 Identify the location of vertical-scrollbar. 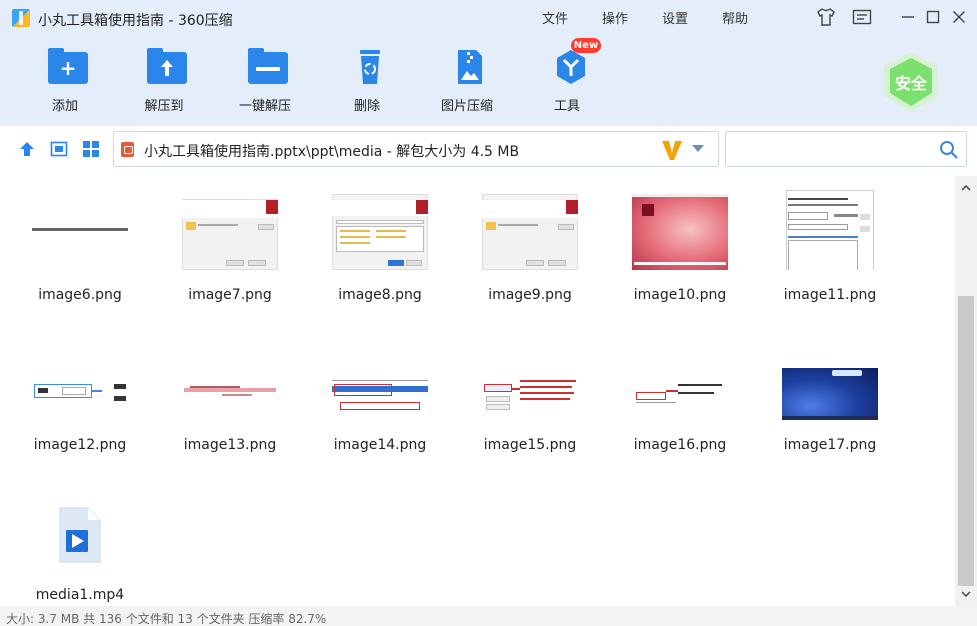
(966, 391).